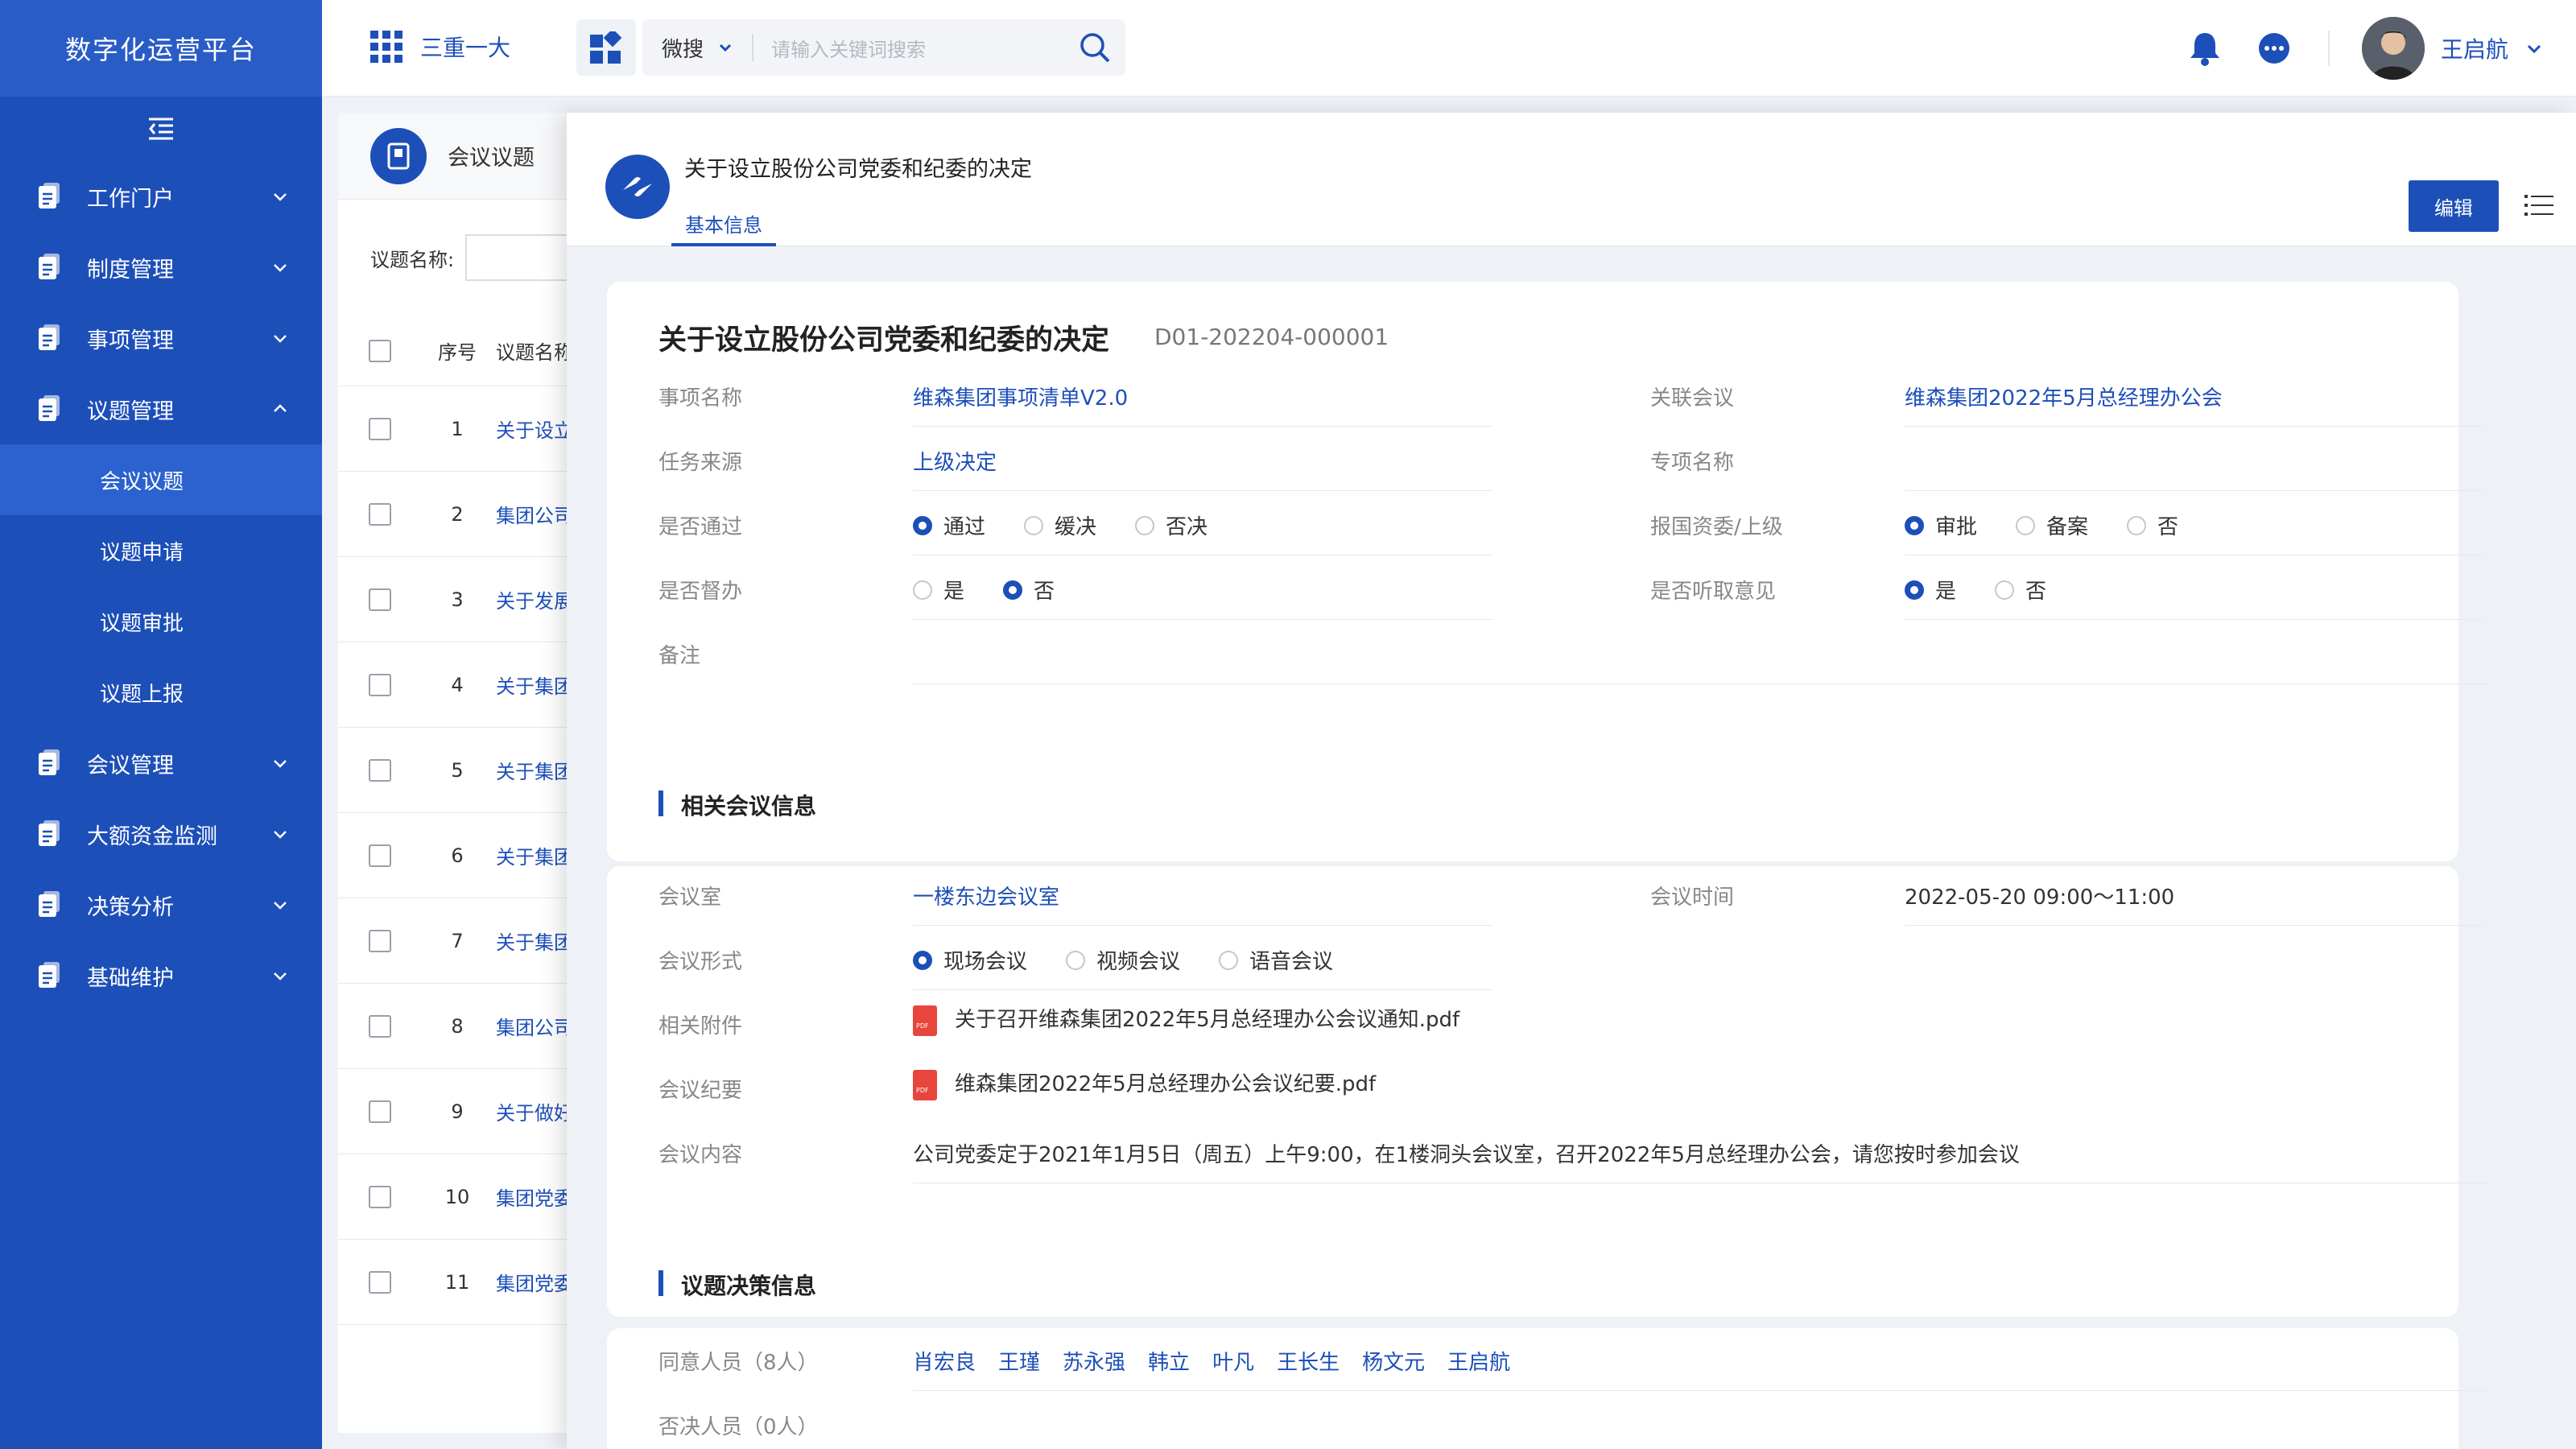  Describe the element at coordinates (2454, 206) in the screenshot. I see `edit-button: 编辑` at that location.